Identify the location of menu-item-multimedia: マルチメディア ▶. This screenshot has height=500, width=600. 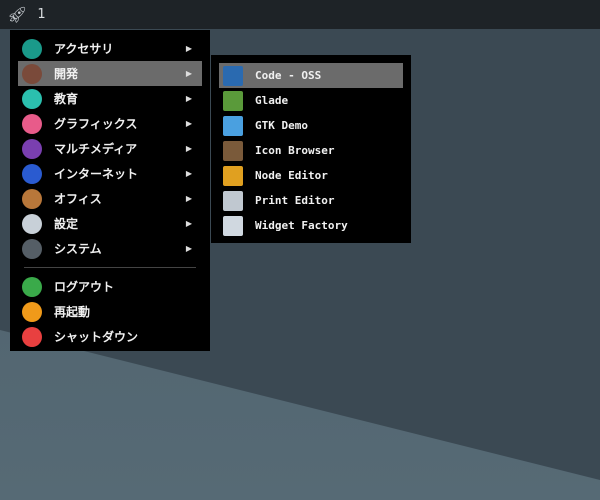
(110, 148).